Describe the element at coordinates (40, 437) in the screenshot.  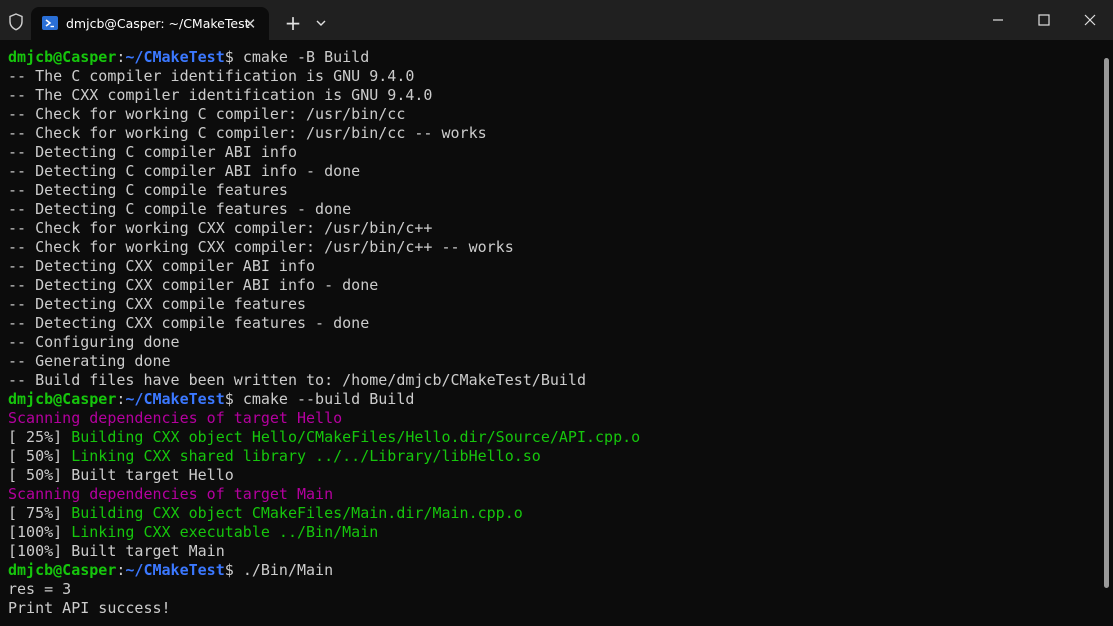
I see `progress-percent: [ 25%]` at that location.